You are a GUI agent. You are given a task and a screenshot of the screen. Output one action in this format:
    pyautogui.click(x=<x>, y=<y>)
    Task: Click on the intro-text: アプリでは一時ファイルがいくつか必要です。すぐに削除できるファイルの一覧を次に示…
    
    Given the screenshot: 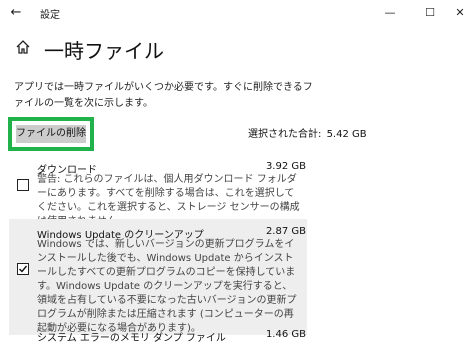 What is the action you would take?
    pyautogui.click(x=163, y=95)
    